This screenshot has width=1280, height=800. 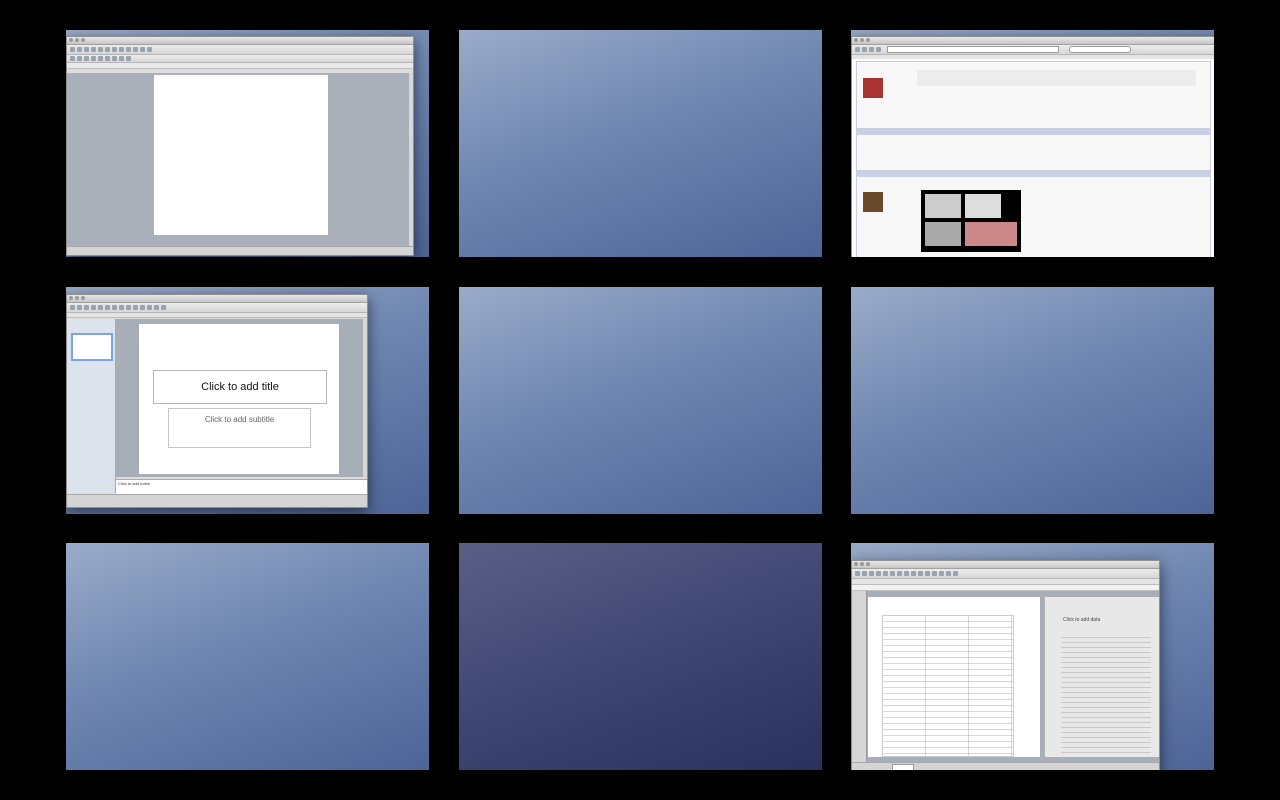 What do you see at coordinates (241, 155) in the screenshot?
I see `document-page` at bounding box center [241, 155].